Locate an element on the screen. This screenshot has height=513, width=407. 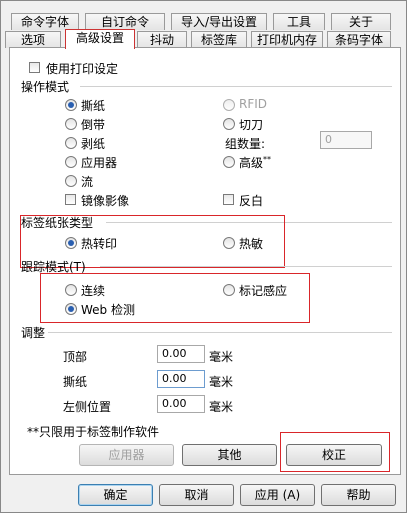
peel-radio is located at coordinates (71, 143).